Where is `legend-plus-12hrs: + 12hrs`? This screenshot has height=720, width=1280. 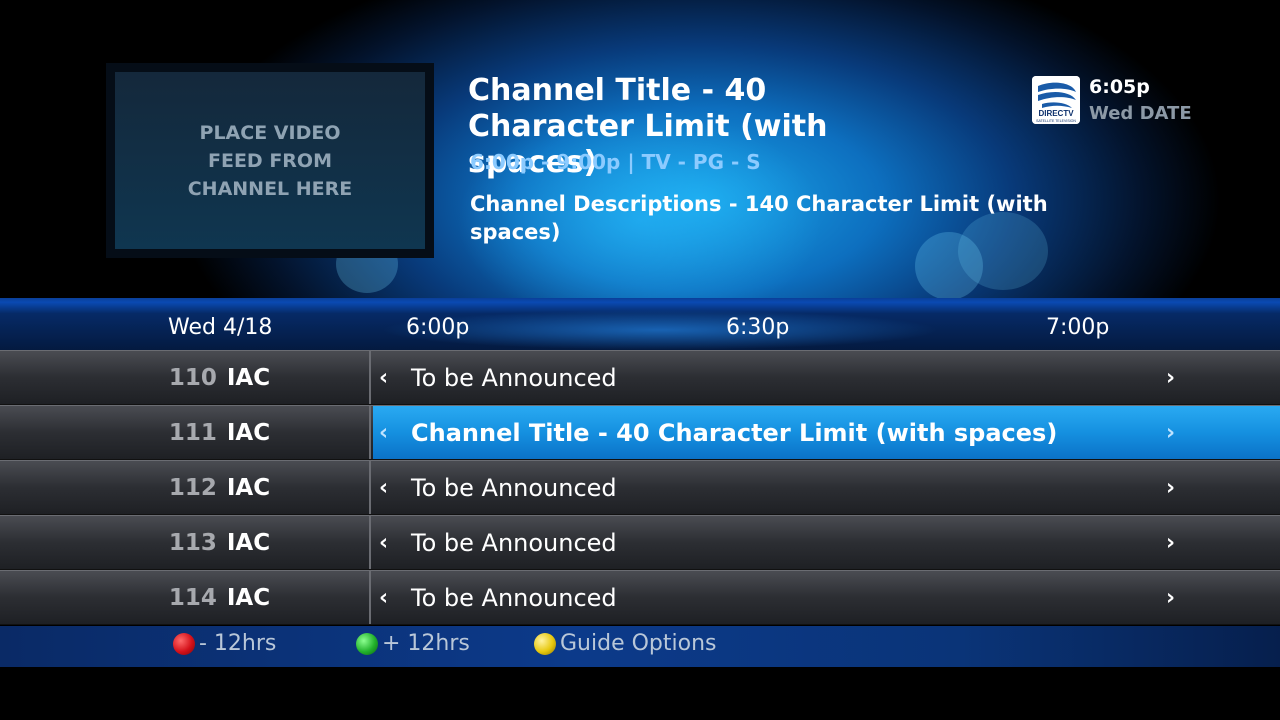 legend-plus-12hrs: + 12hrs is located at coordinates (413, 643).